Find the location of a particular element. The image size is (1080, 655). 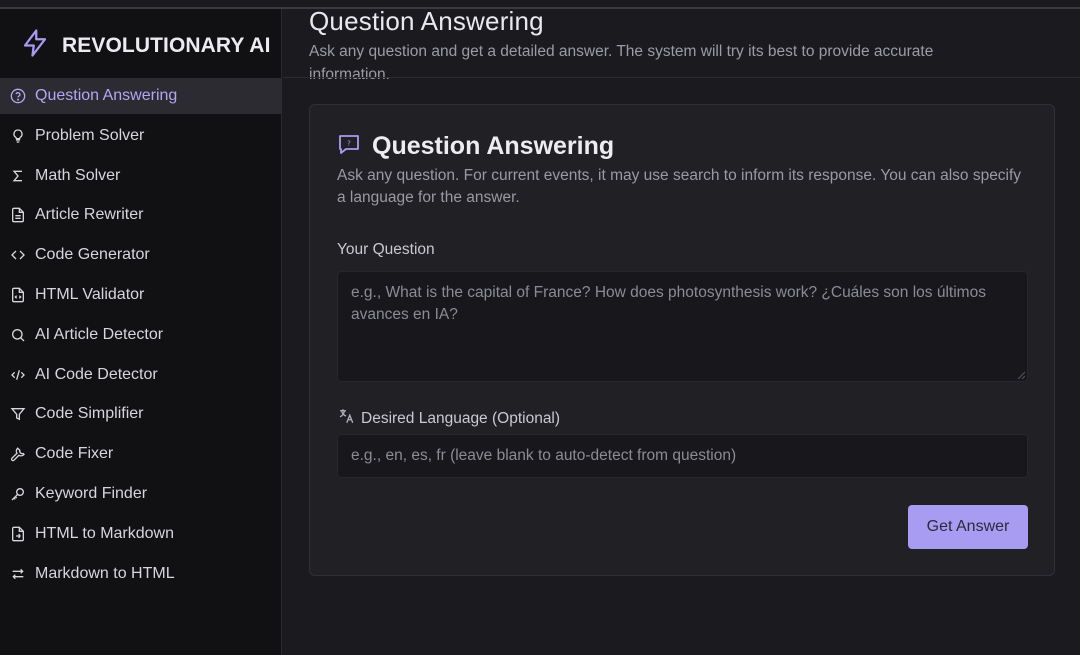

filter-icon is located at coordinates (17, 414).